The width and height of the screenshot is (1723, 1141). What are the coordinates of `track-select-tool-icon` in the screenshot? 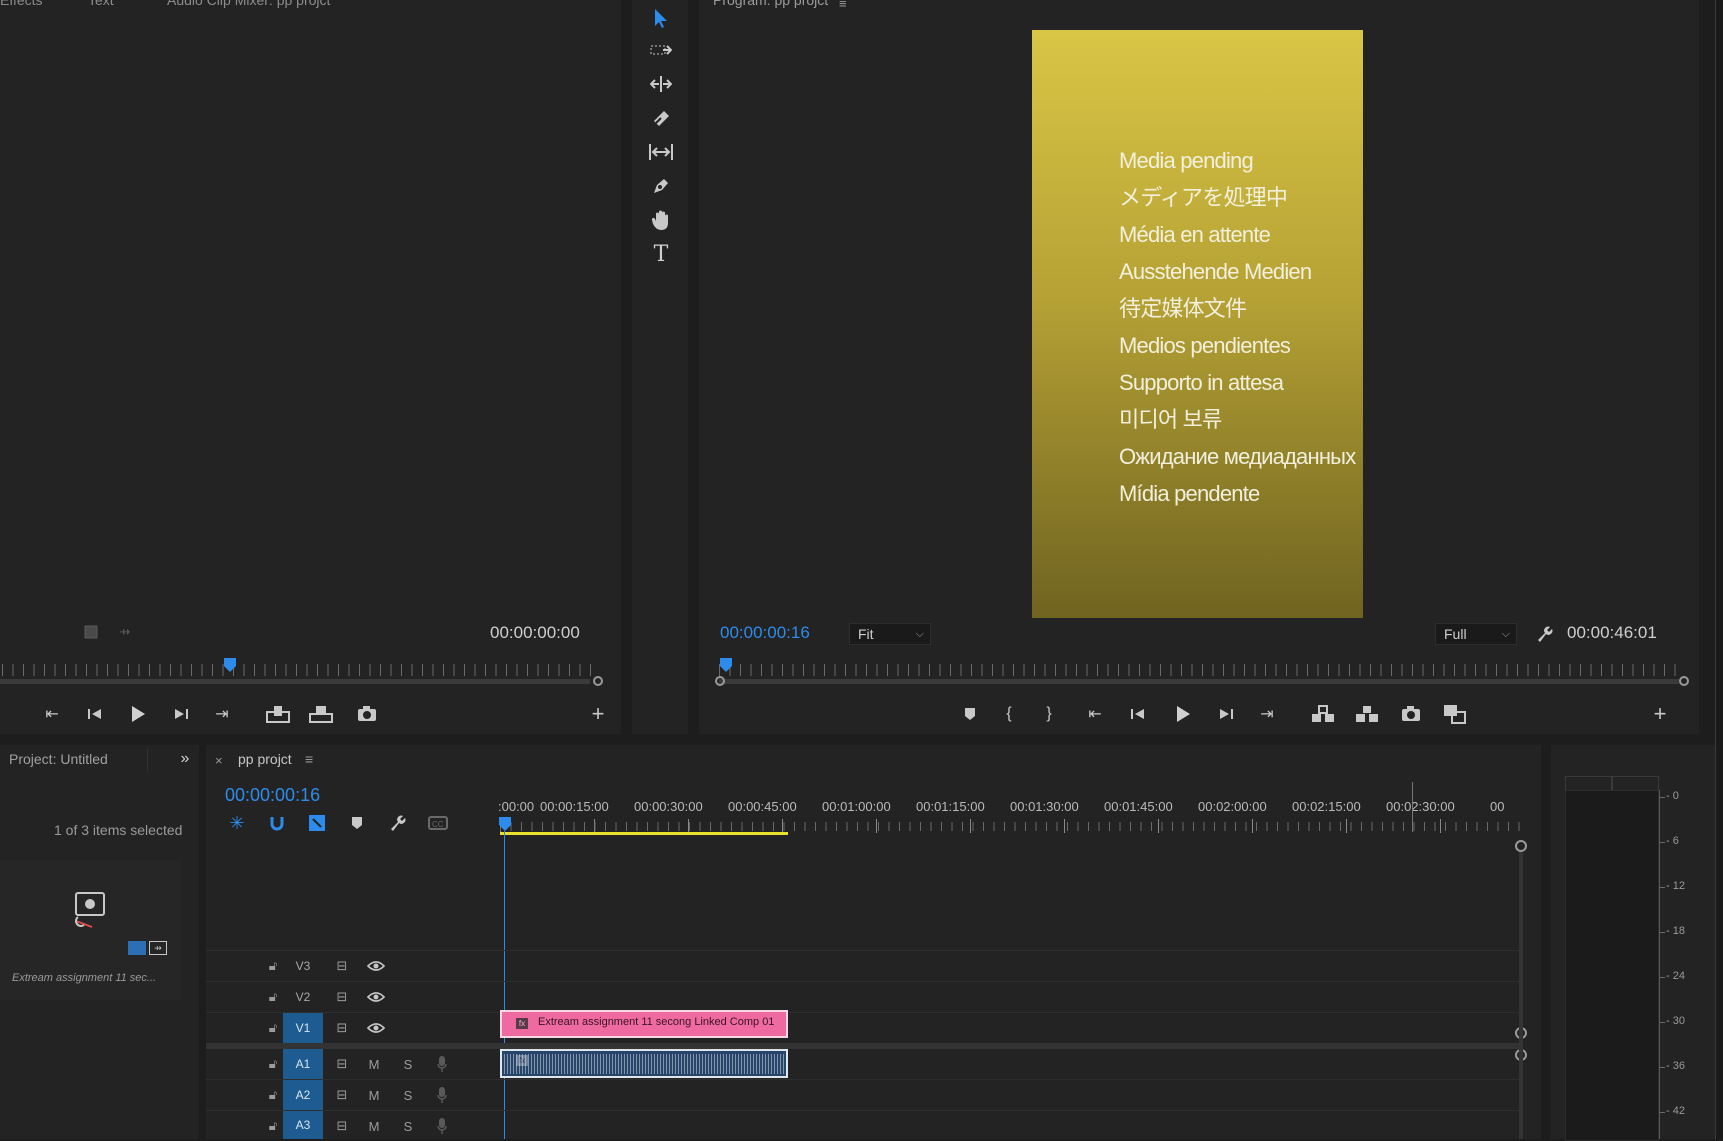 It's located at (661, 50).